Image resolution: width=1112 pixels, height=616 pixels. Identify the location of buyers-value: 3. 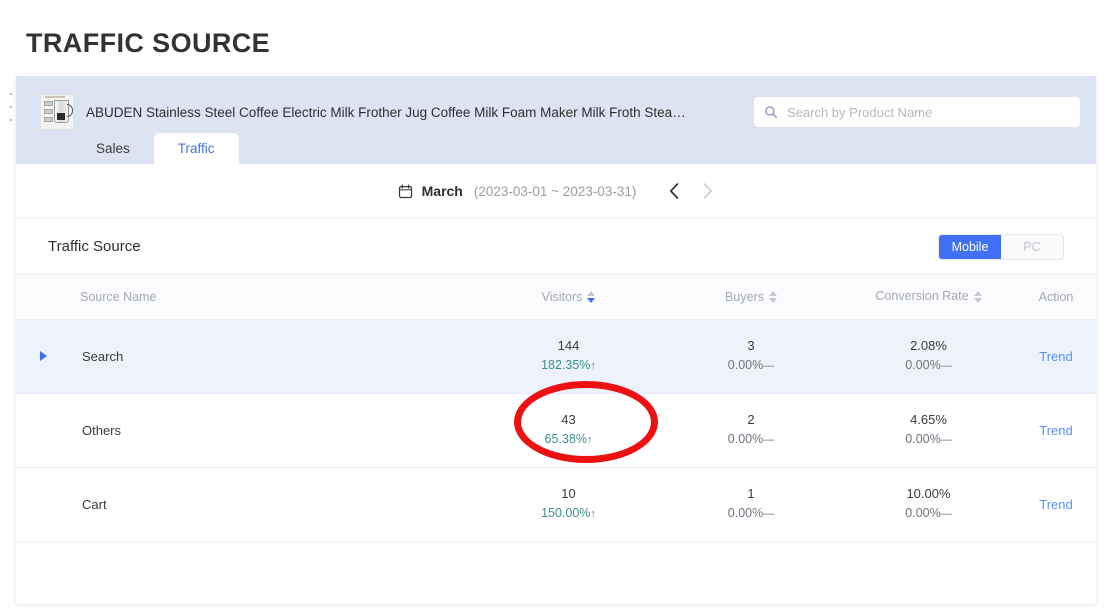
(751, 346).